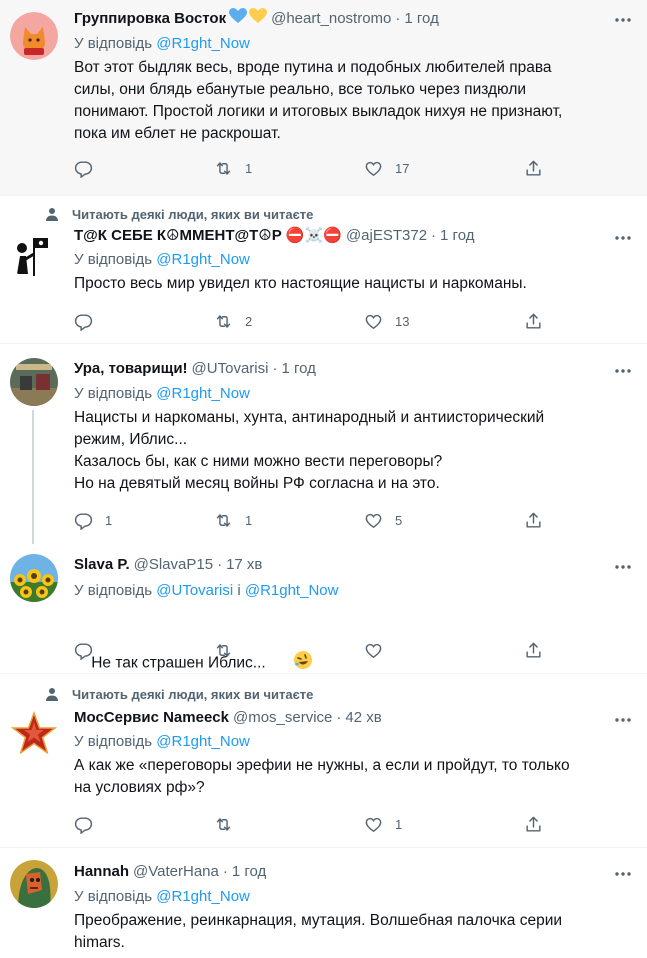 The height and width of the screenshot is (958, 647). Describe the element at coordinates (258, 19) in the screenshot. I see `yellow-heart-icon` at that location.